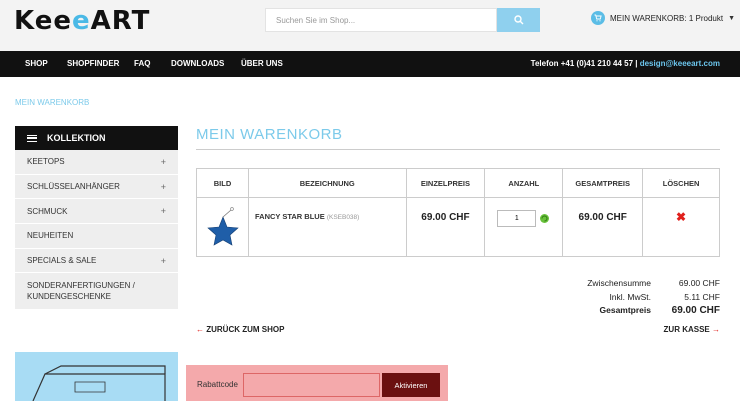  What do you see at coordinates (445, 217) in the screenshot?
I see `unit-price: 69.00 CHF` at bounding box center [445, 217].